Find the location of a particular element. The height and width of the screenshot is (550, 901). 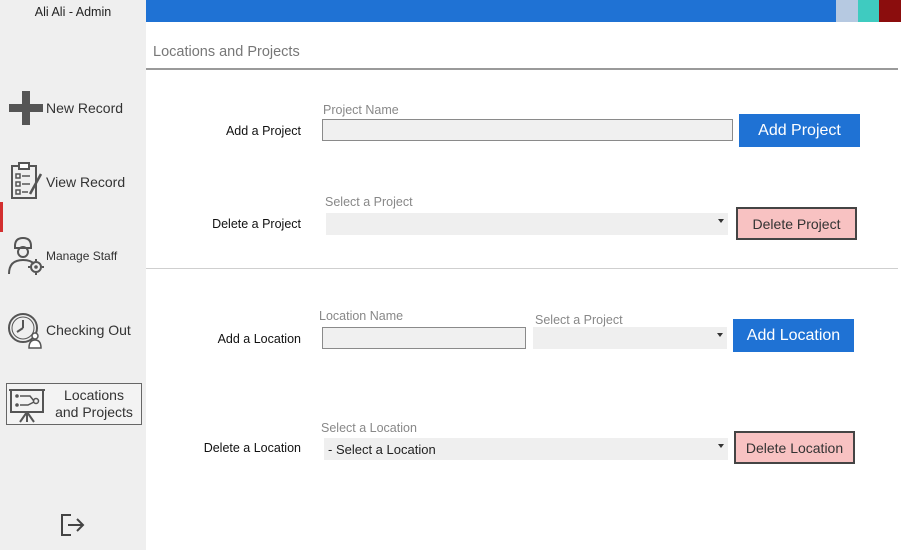

presentation-board-icon is located at coordinates (27, 404).